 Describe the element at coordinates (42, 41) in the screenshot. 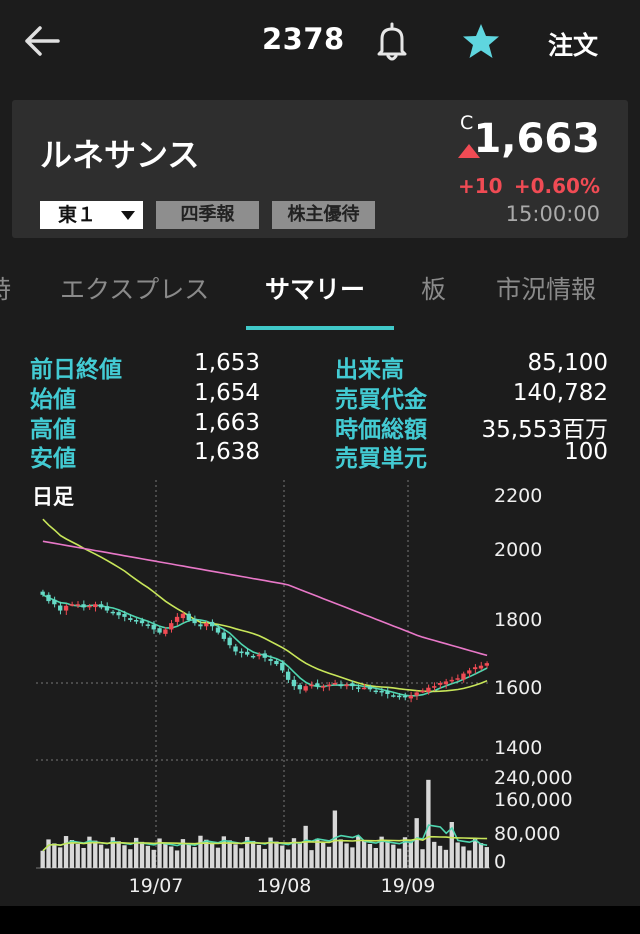

I see `arrow-left-icon` at that location.